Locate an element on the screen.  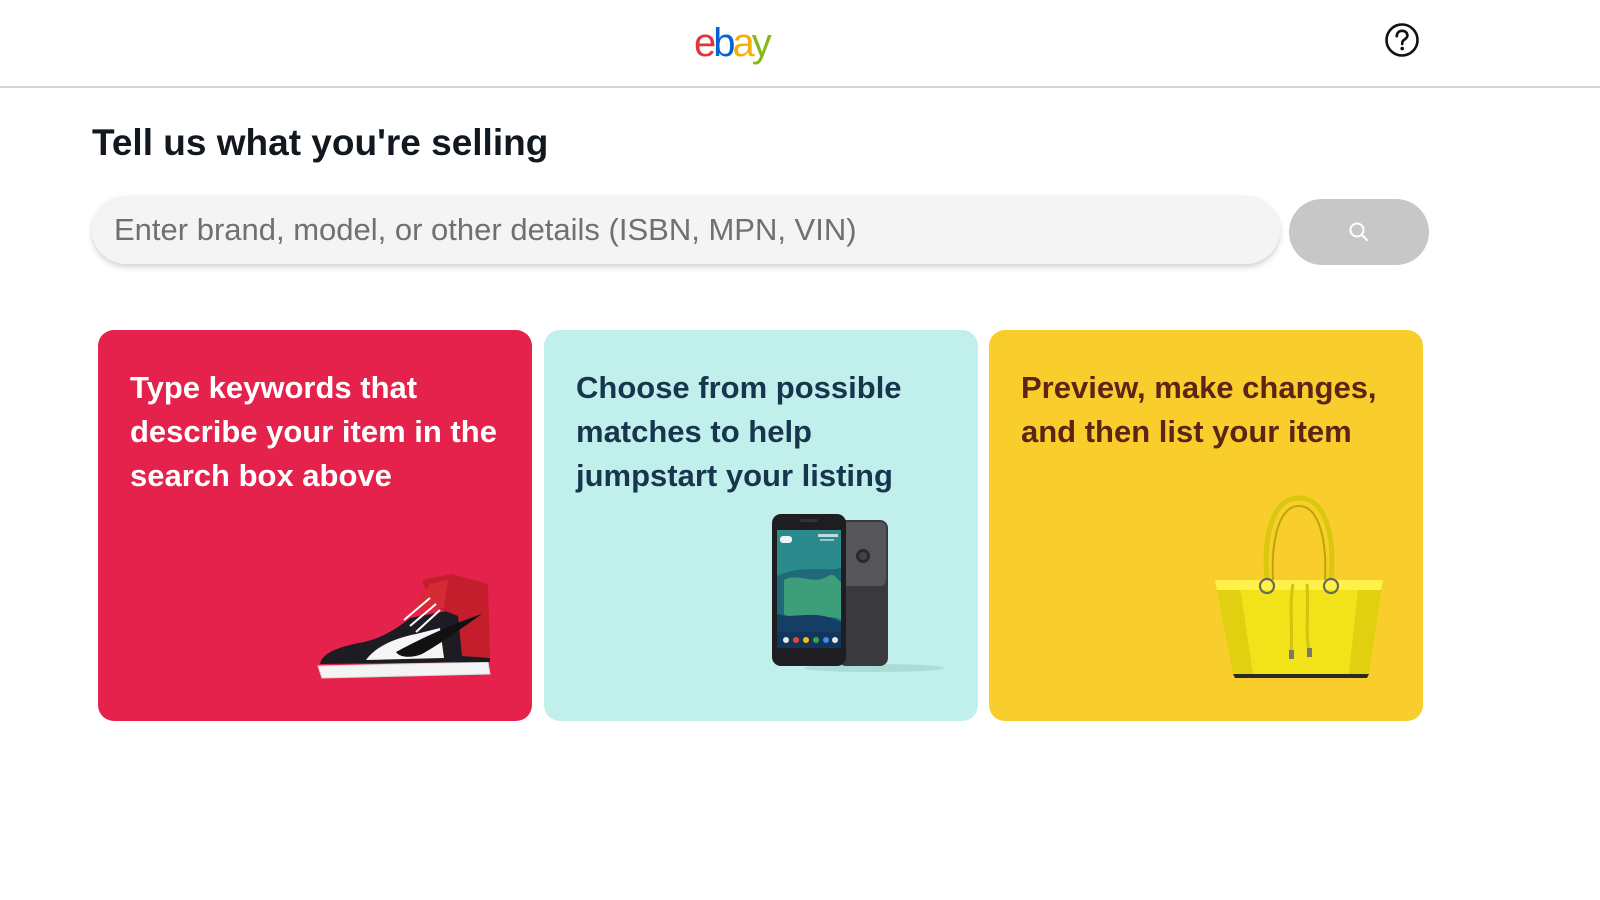
logo-letter-b: b is located at coordinates (724, 43).